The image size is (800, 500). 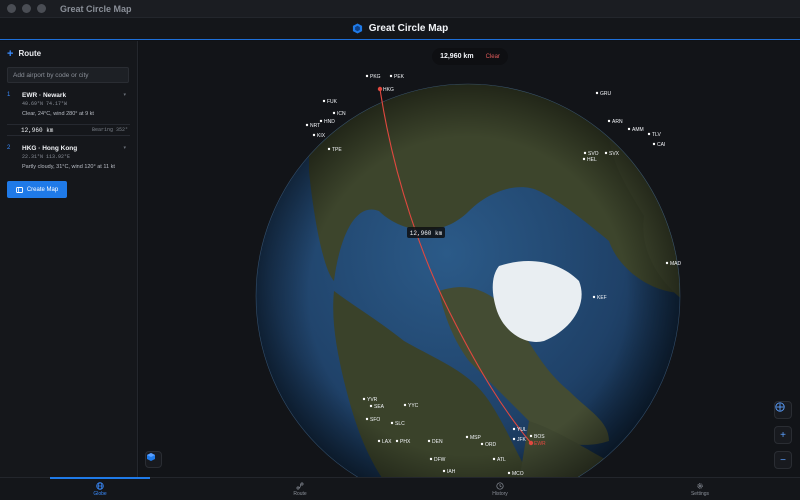 What do you see at coordinates (30, 53) in the screenshot?
I see `route-section-title: Route` at bounding box center [30, 53].